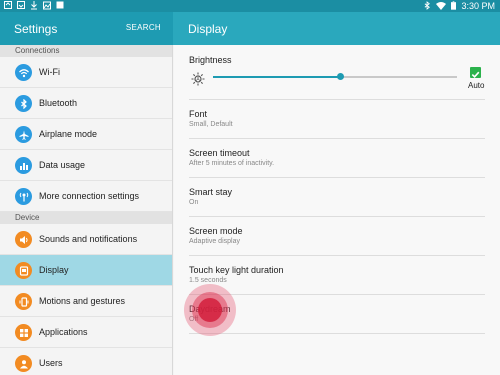  I want to click on sidebar-item-airplane-mode: Airplane mode, so click(86, 134).